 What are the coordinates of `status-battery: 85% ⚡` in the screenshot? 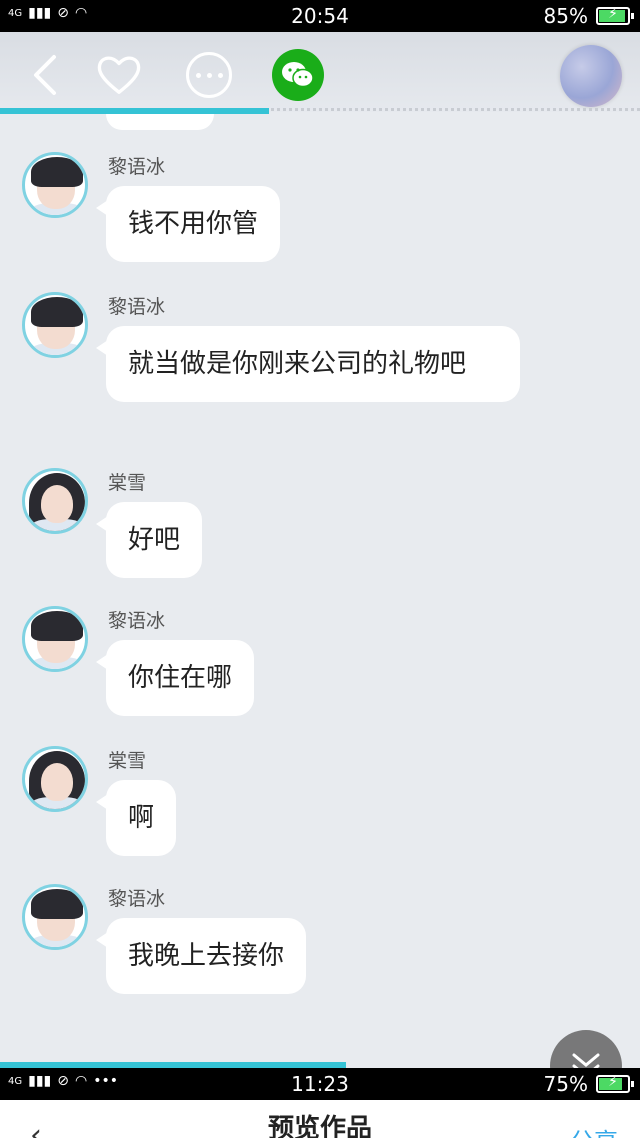 It's located at (588, 16).